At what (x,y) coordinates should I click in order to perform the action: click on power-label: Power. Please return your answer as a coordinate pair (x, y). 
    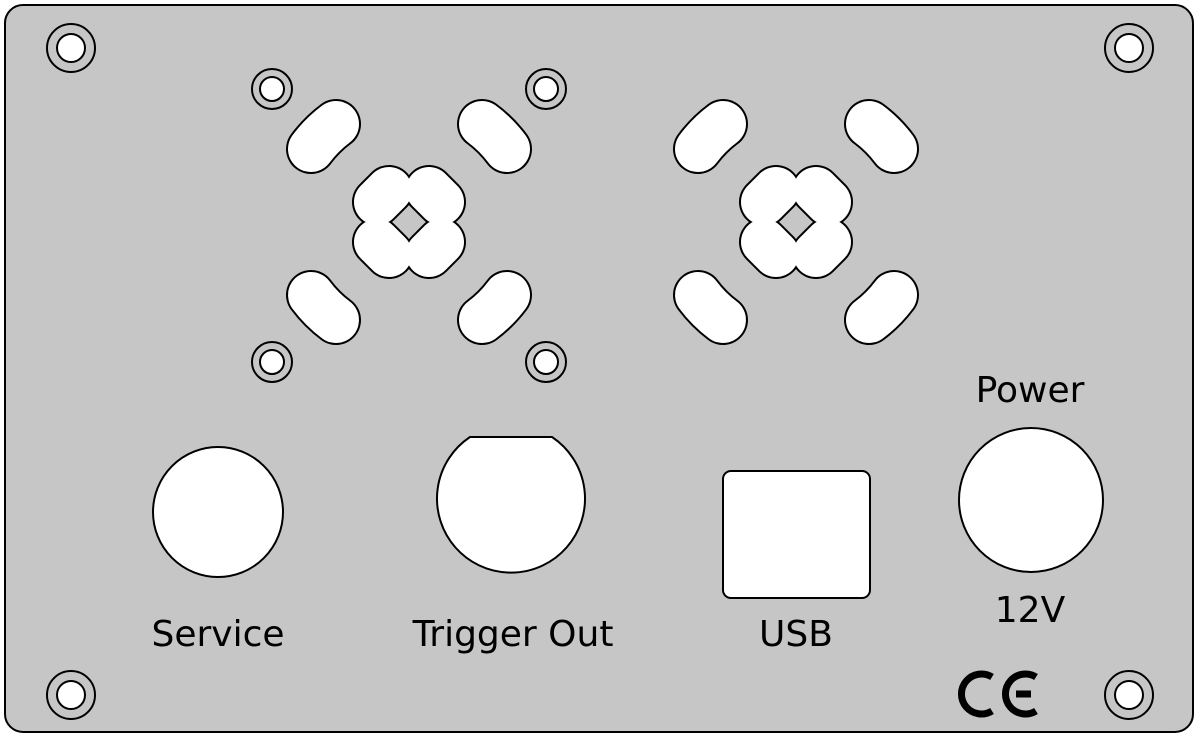
    Looking at the image, I should click on (1030, 390).